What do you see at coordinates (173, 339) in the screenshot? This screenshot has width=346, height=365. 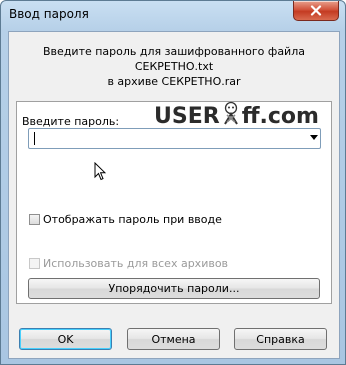 I see `cancel-button: Отмена` at bounding box center [173, 339].